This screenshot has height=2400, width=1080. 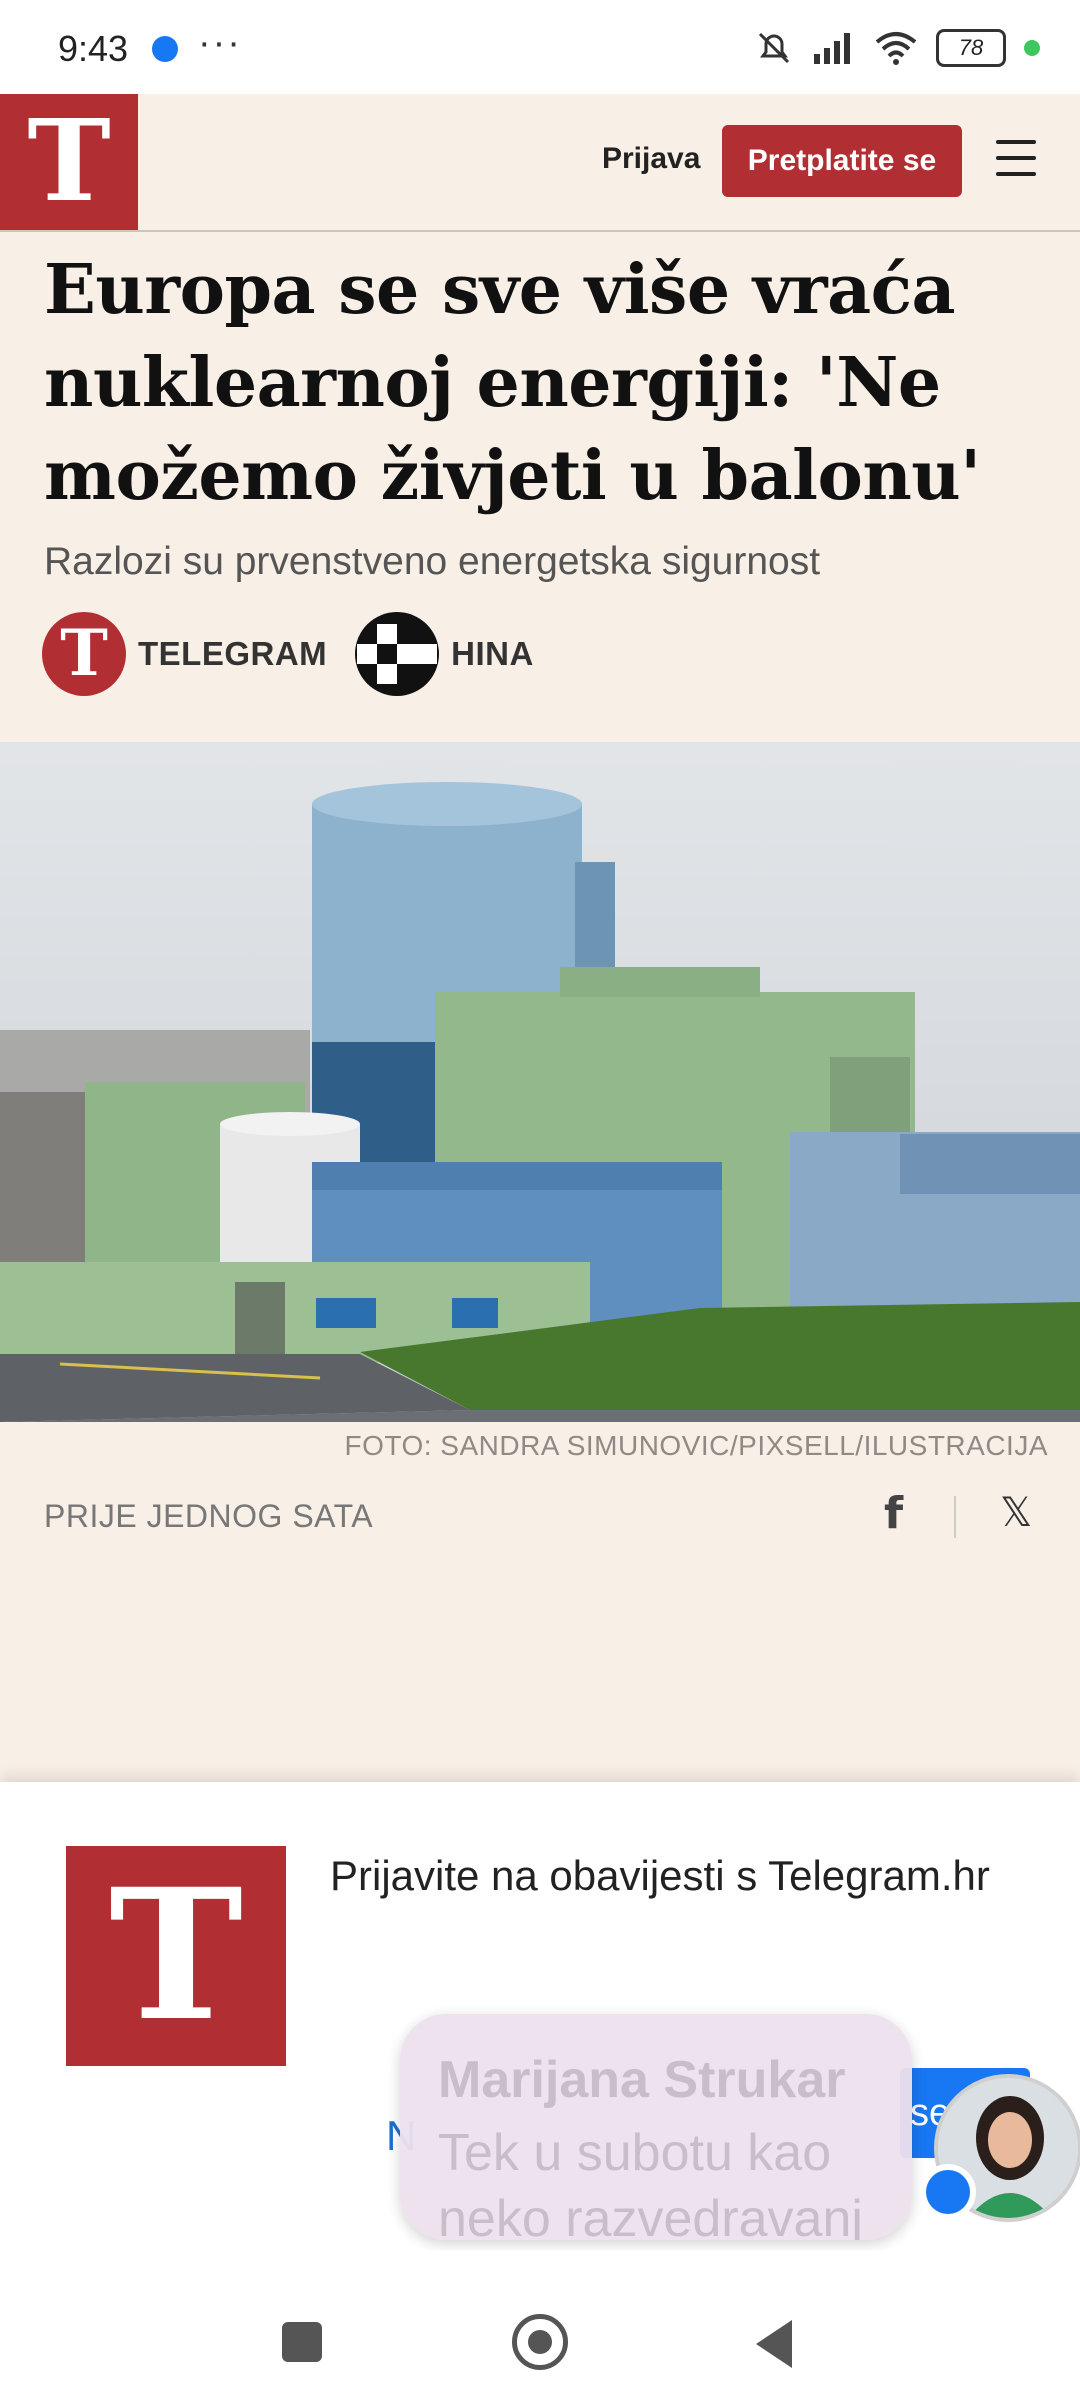 What do you see at coordinates (540, 163) in the screenshot?
I see `site-header: T Prijava Pretplatite se` at bounding box center [540, 163].